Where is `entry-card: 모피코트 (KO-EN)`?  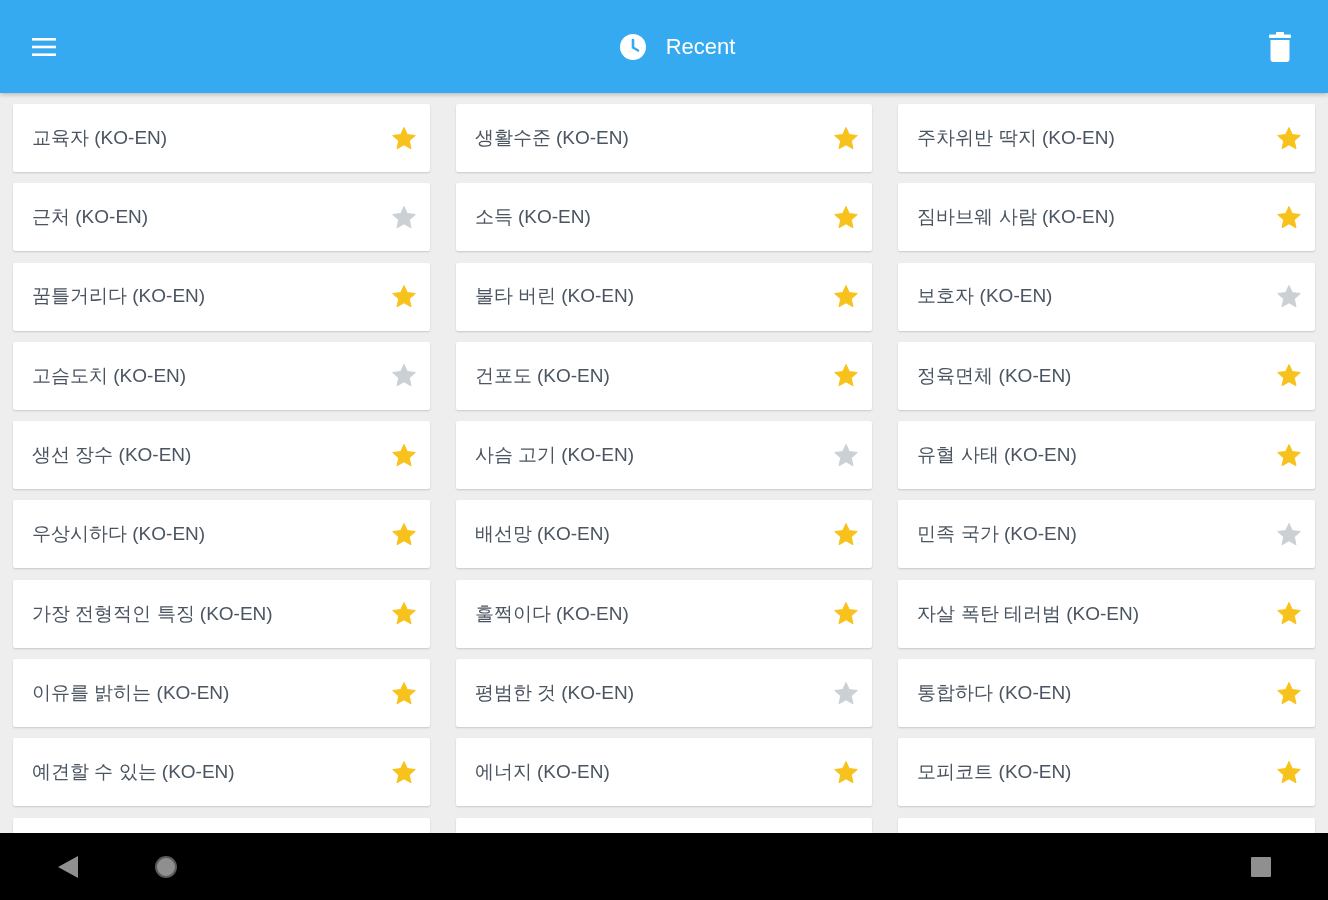
entry-card: 모피코트 (KO-EN) is located at coordinates (1106, 772).